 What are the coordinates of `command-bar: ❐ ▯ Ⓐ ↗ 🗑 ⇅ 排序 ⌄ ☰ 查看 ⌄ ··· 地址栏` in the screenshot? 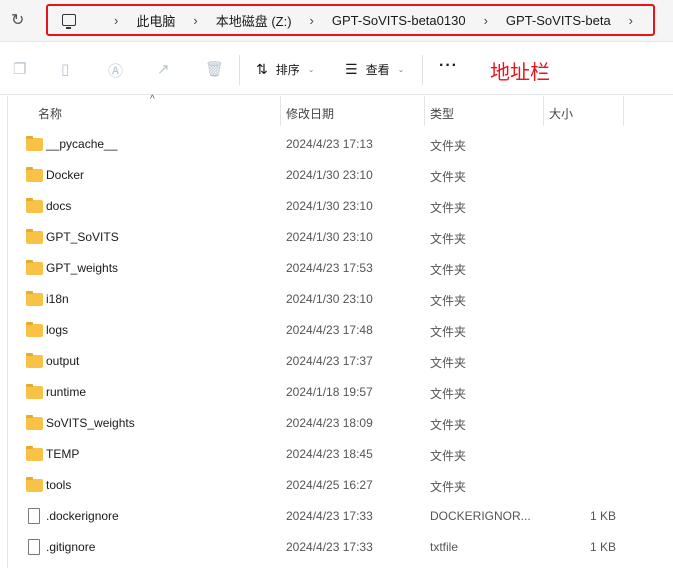 It's located at (336, 69).